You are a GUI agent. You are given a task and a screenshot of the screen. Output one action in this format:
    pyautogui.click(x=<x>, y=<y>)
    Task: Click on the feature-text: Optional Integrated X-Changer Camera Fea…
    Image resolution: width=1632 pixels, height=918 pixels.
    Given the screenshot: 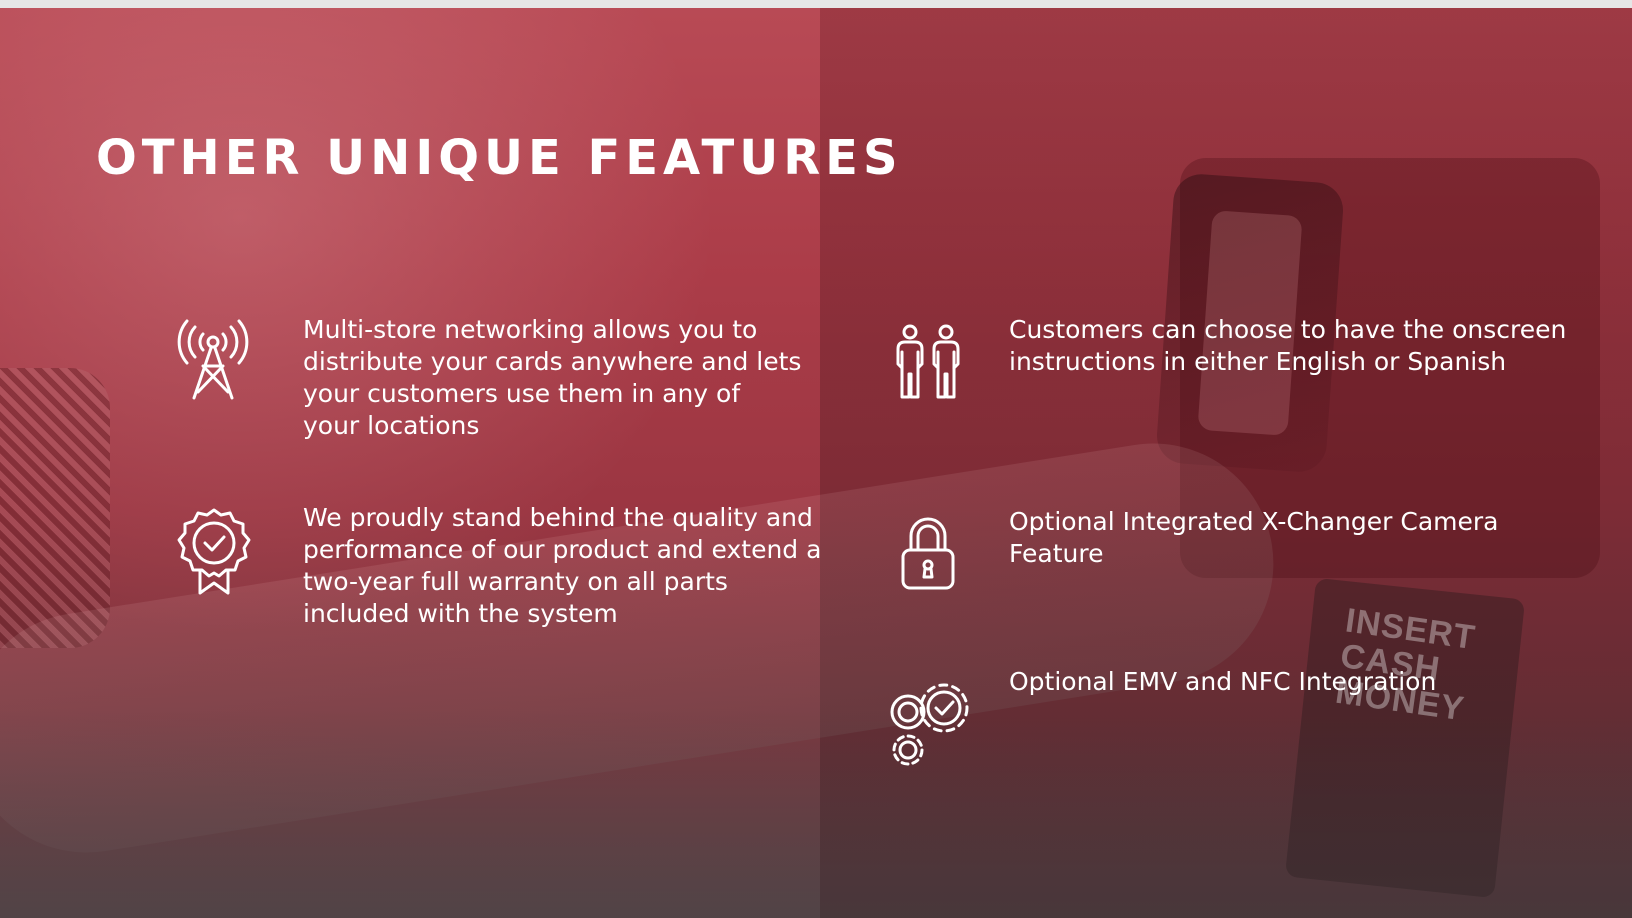 What is the action you would take?
    pyautogui.click(x=1254, y=537)
    